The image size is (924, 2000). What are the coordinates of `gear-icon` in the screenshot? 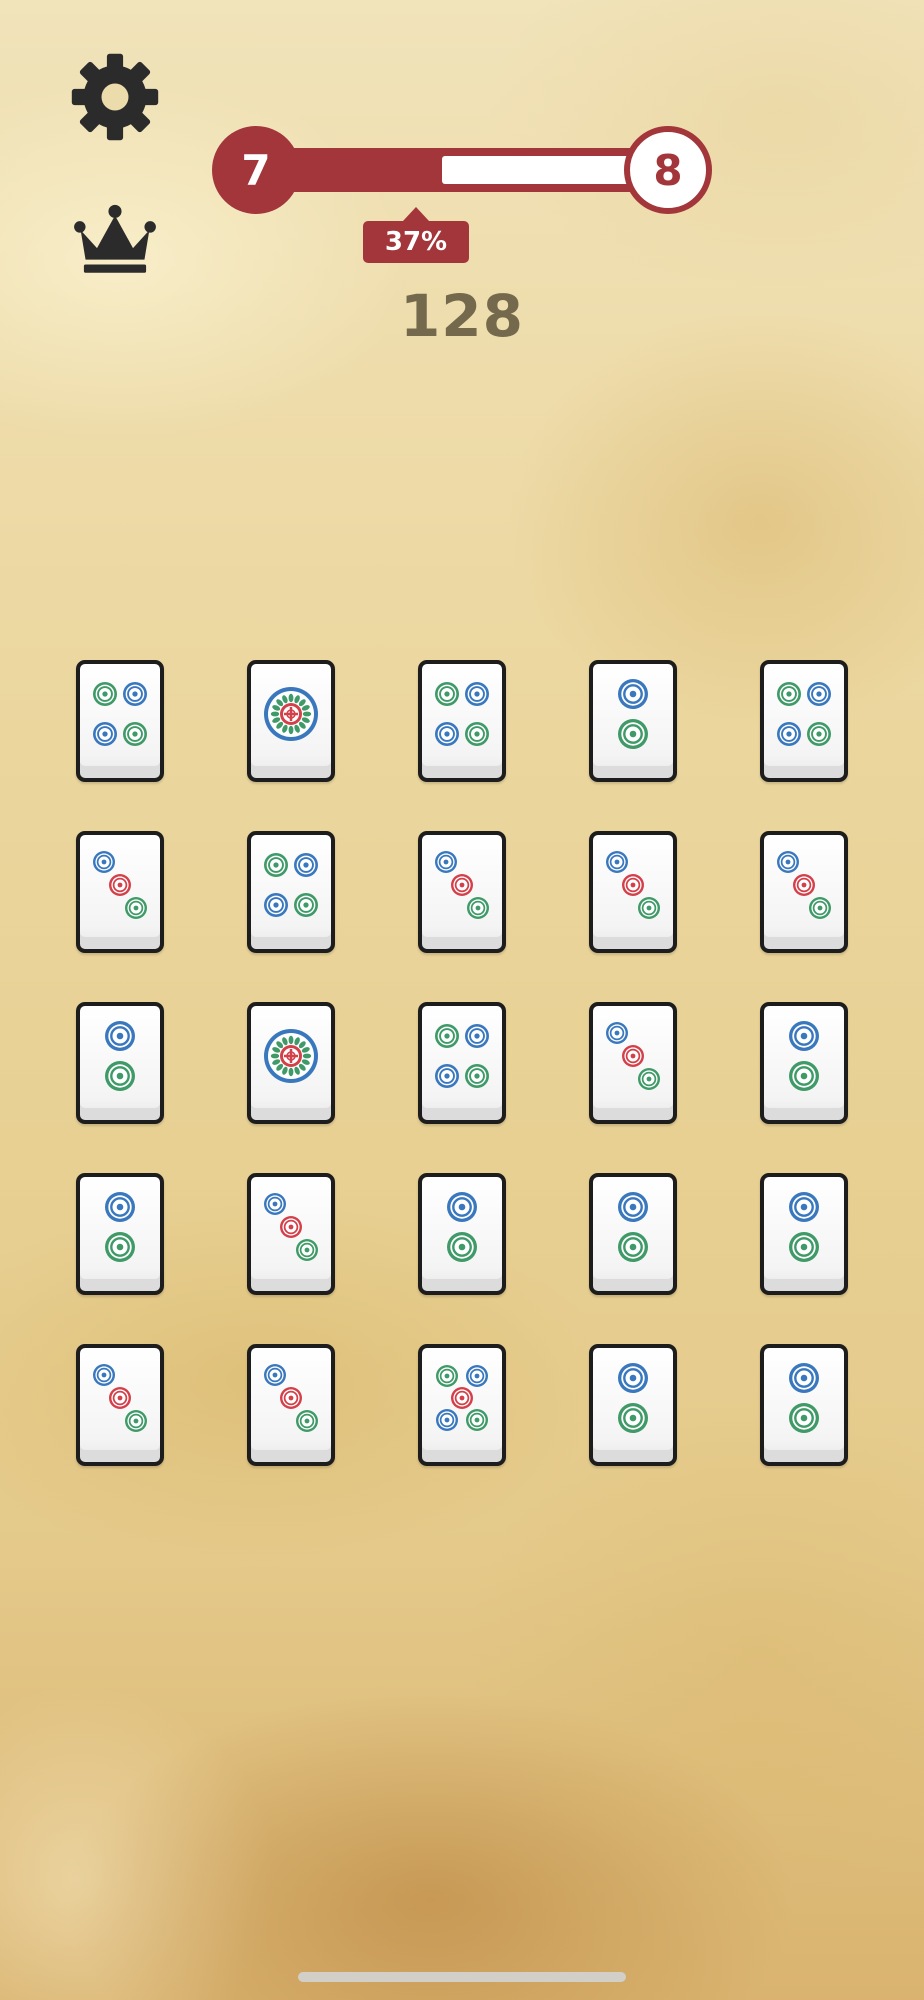 It's located at (115, 97).